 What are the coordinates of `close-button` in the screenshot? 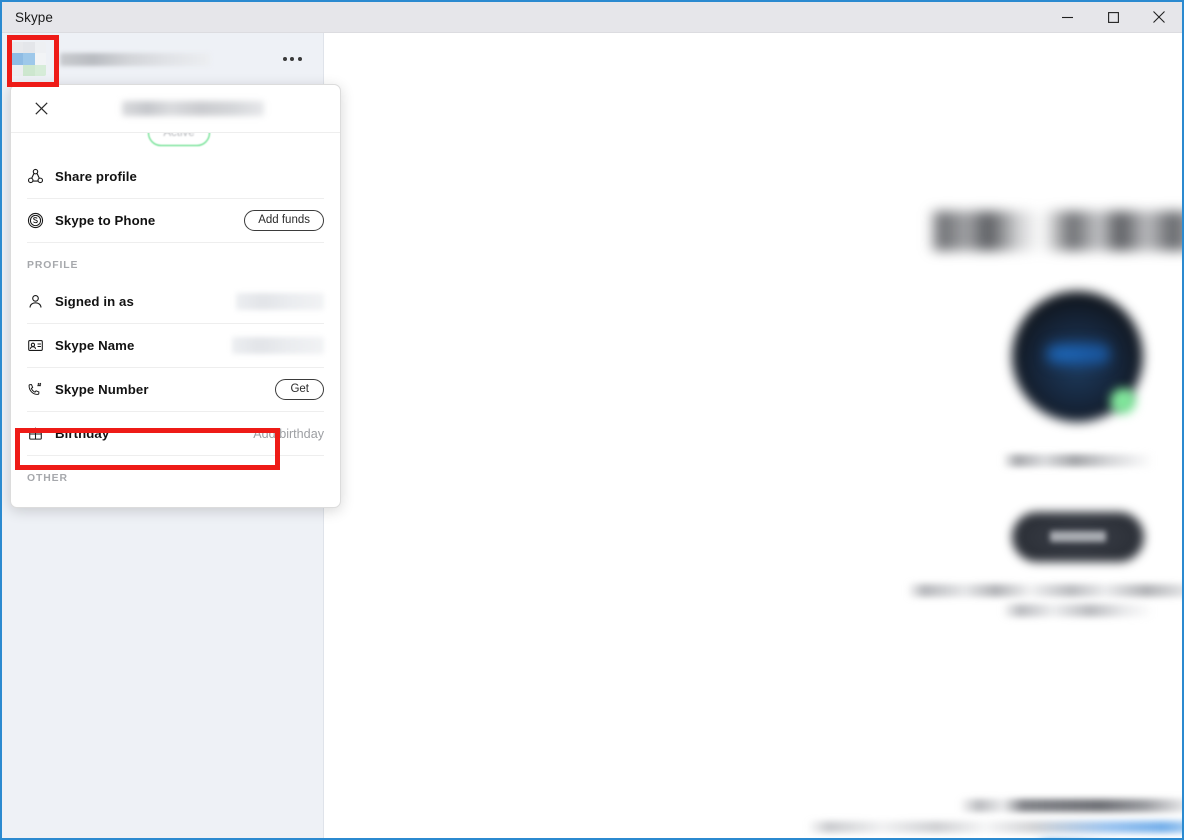 It's located at (1159, 17).